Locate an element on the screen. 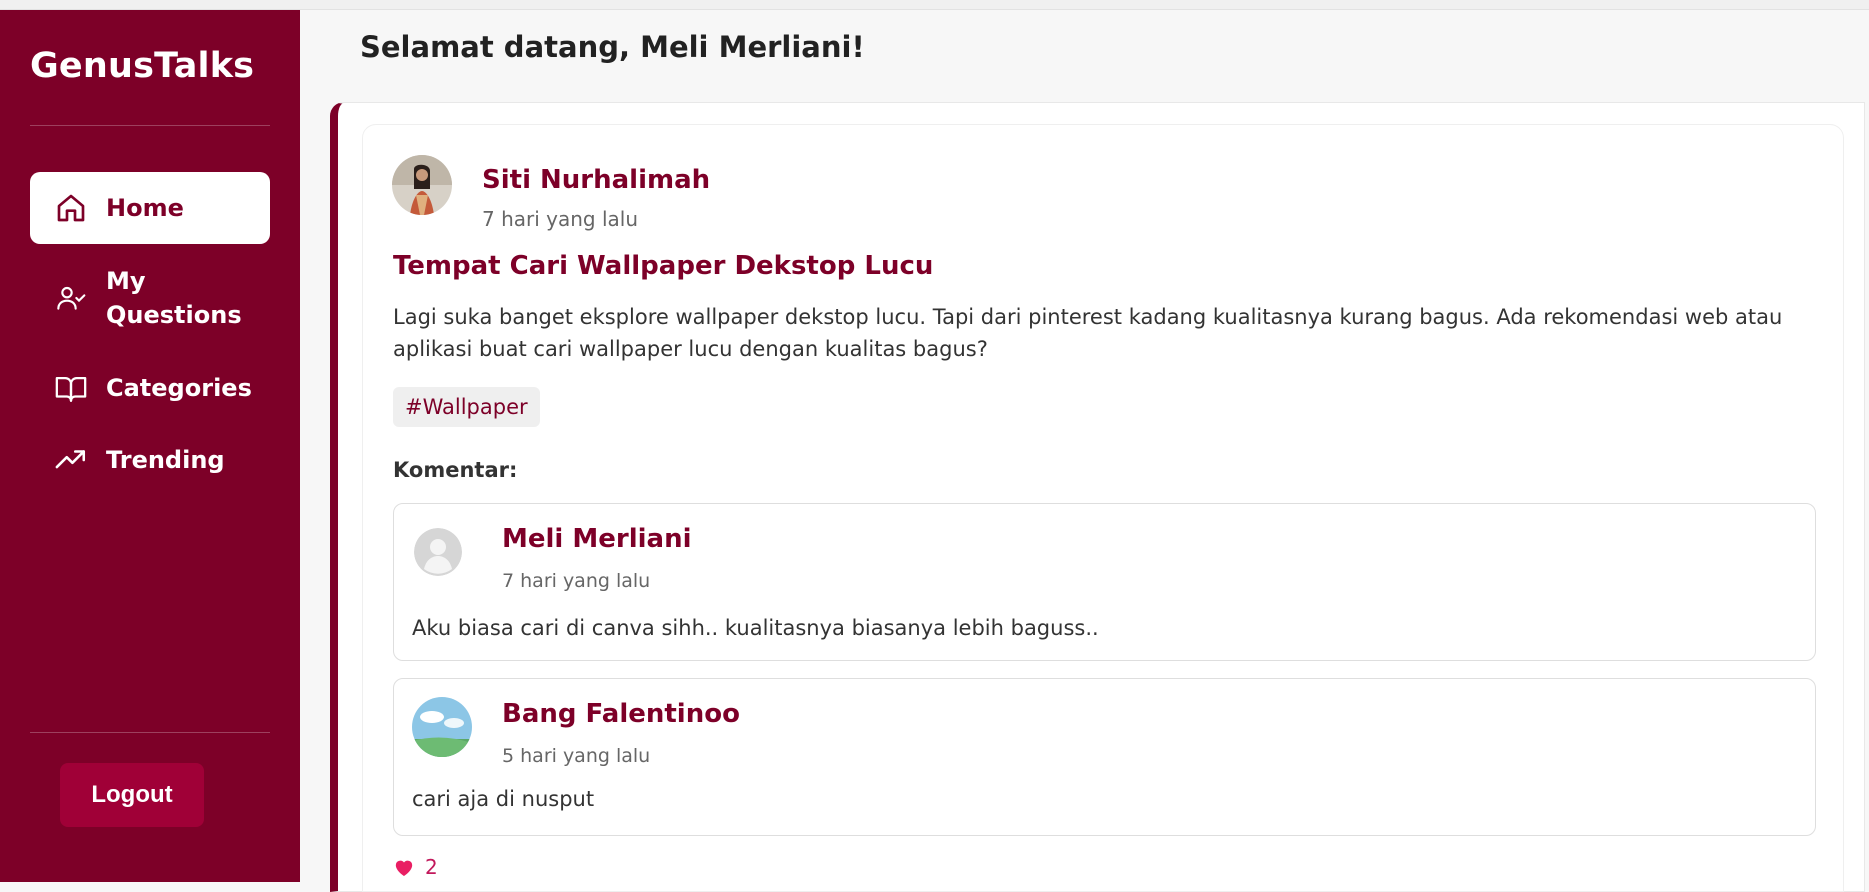 The width and height of the screenshot is (1869, 892). heart-icon is located at coordinates (404, 868).